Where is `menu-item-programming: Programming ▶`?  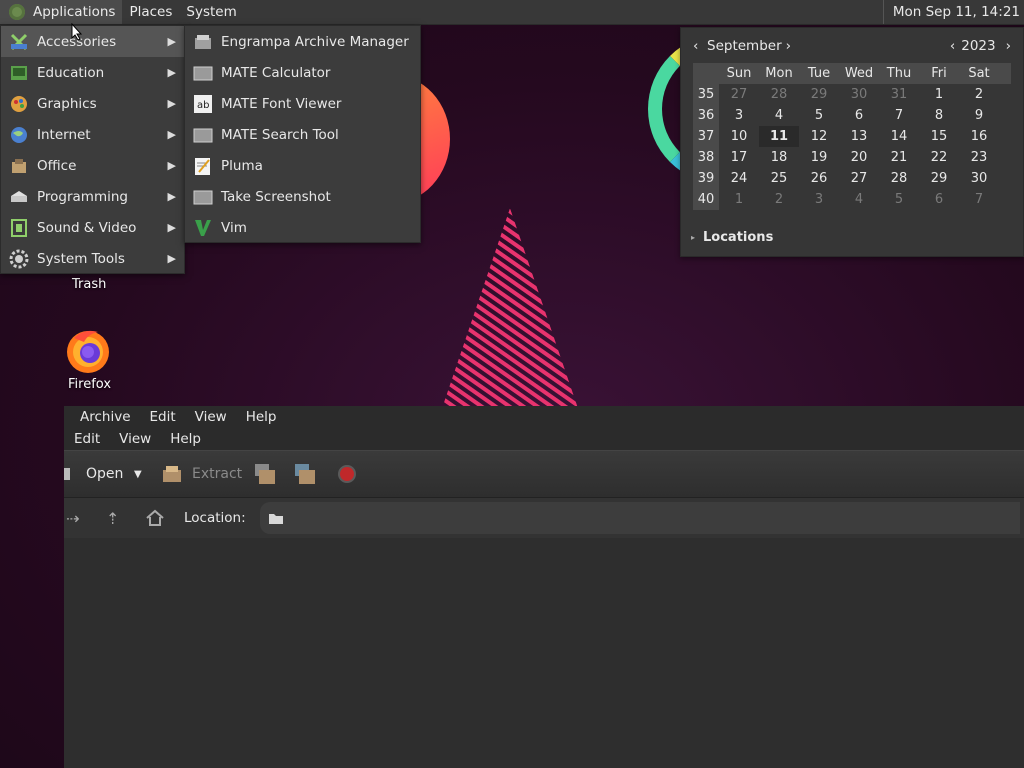 menu-item-programming: Programming ▶ is located at coordinates (92, 196).